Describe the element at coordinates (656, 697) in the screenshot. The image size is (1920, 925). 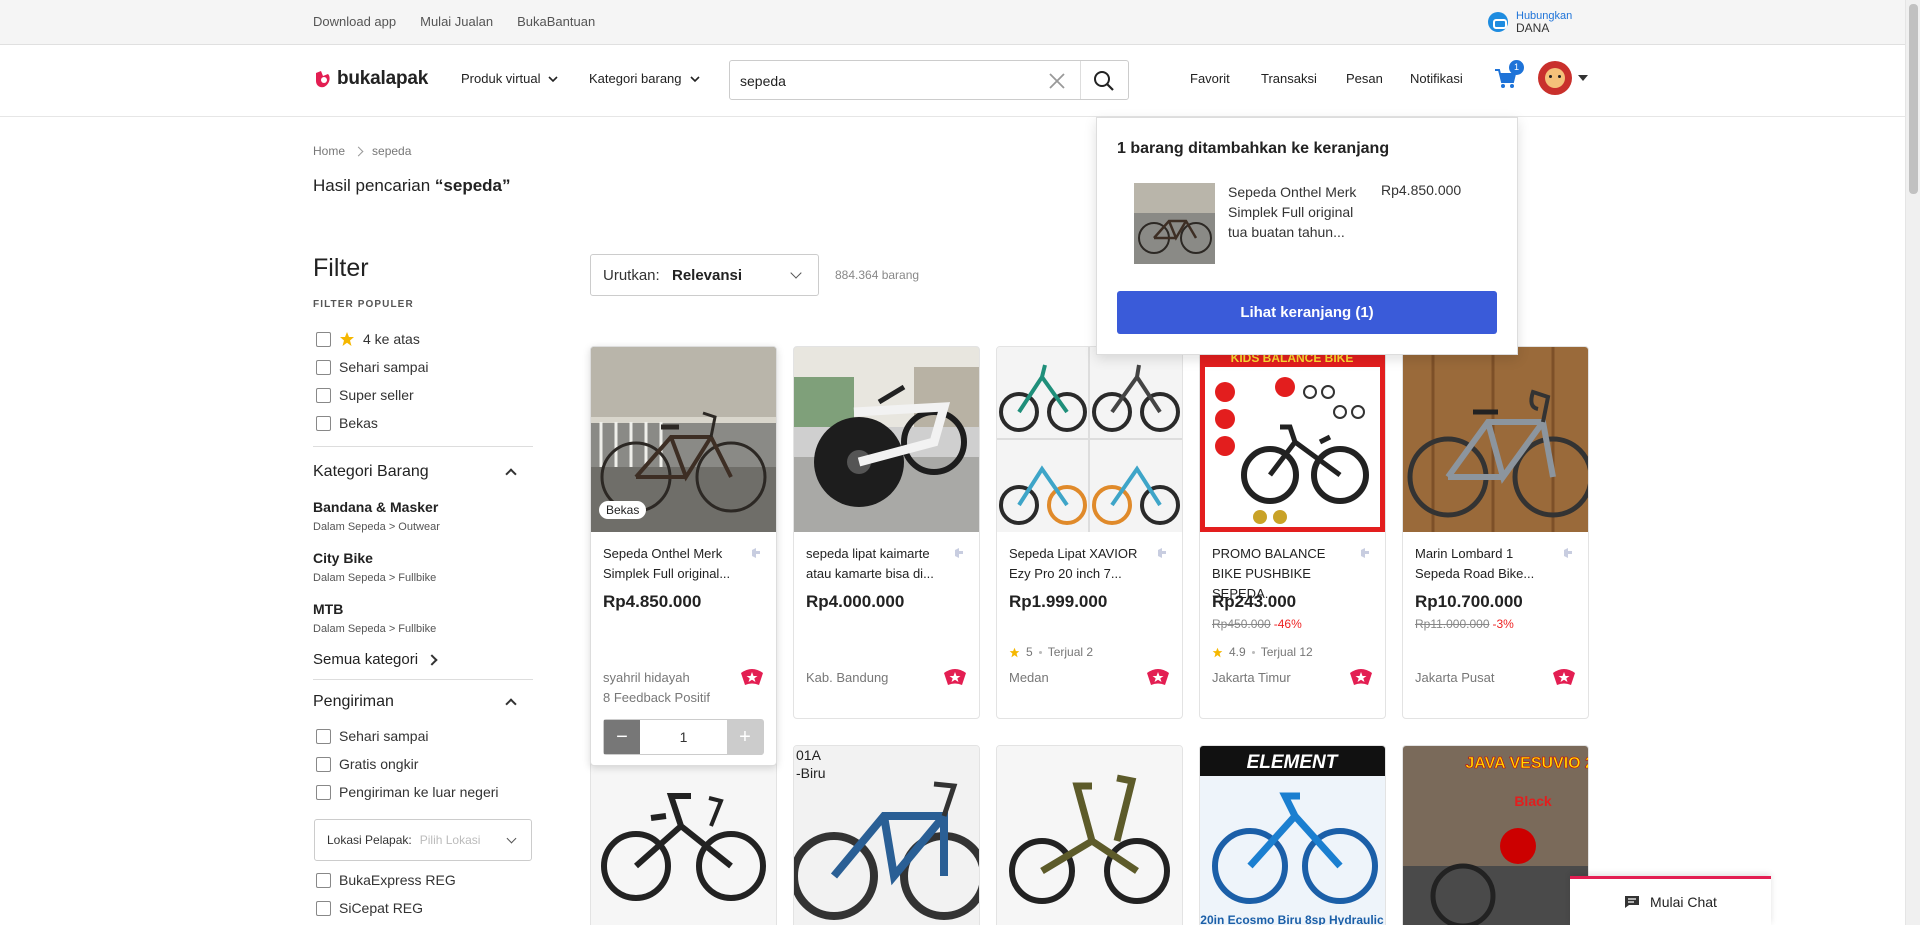
I see `seller-feedback: 8 Feedback Positif` at that location.